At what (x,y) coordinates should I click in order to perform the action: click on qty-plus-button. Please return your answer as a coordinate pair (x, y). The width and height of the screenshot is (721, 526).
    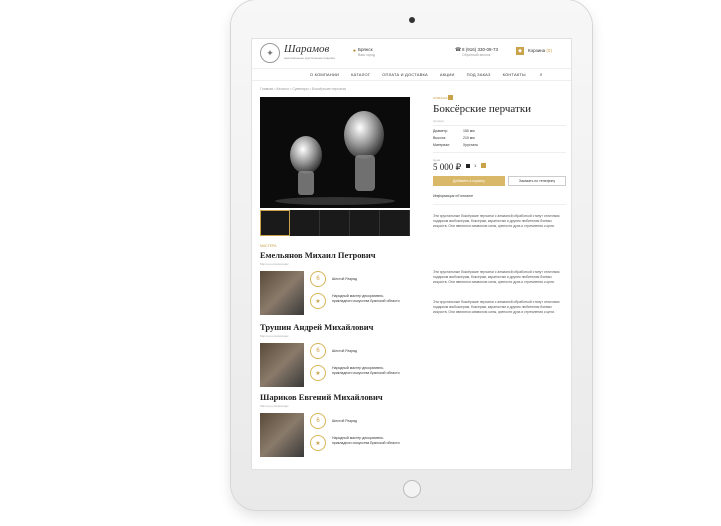
    Looking at the image, I should click on (483, 165).